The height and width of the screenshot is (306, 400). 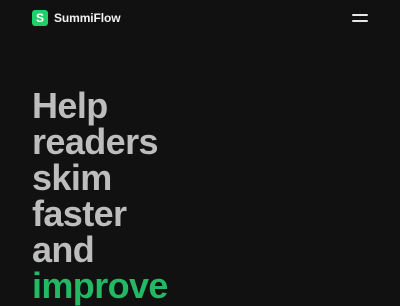 I want to click on site-header: S SummiFlow, so click(x=200, y=18).